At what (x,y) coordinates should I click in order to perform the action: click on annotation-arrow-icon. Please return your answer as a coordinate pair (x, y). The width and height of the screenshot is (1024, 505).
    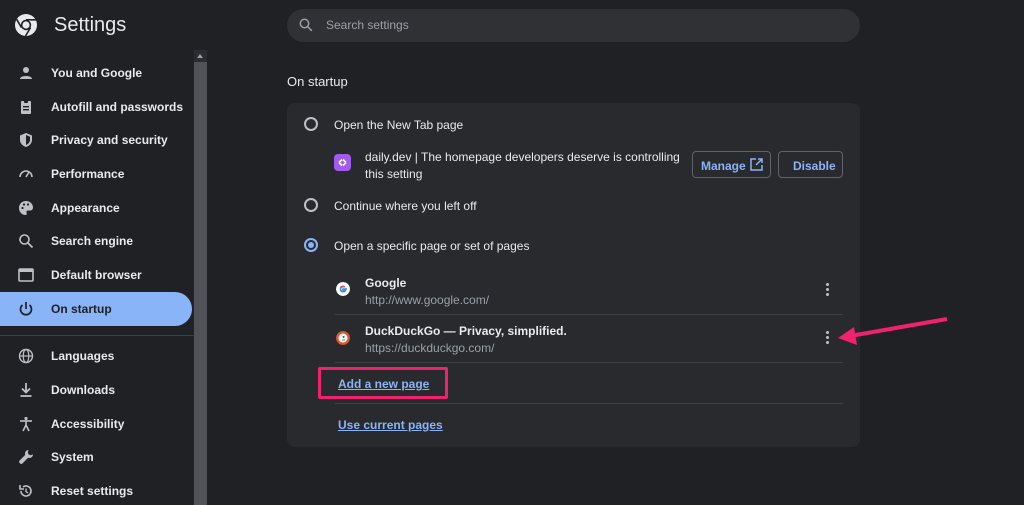
    Looking at the image, I should click on (893, 331).